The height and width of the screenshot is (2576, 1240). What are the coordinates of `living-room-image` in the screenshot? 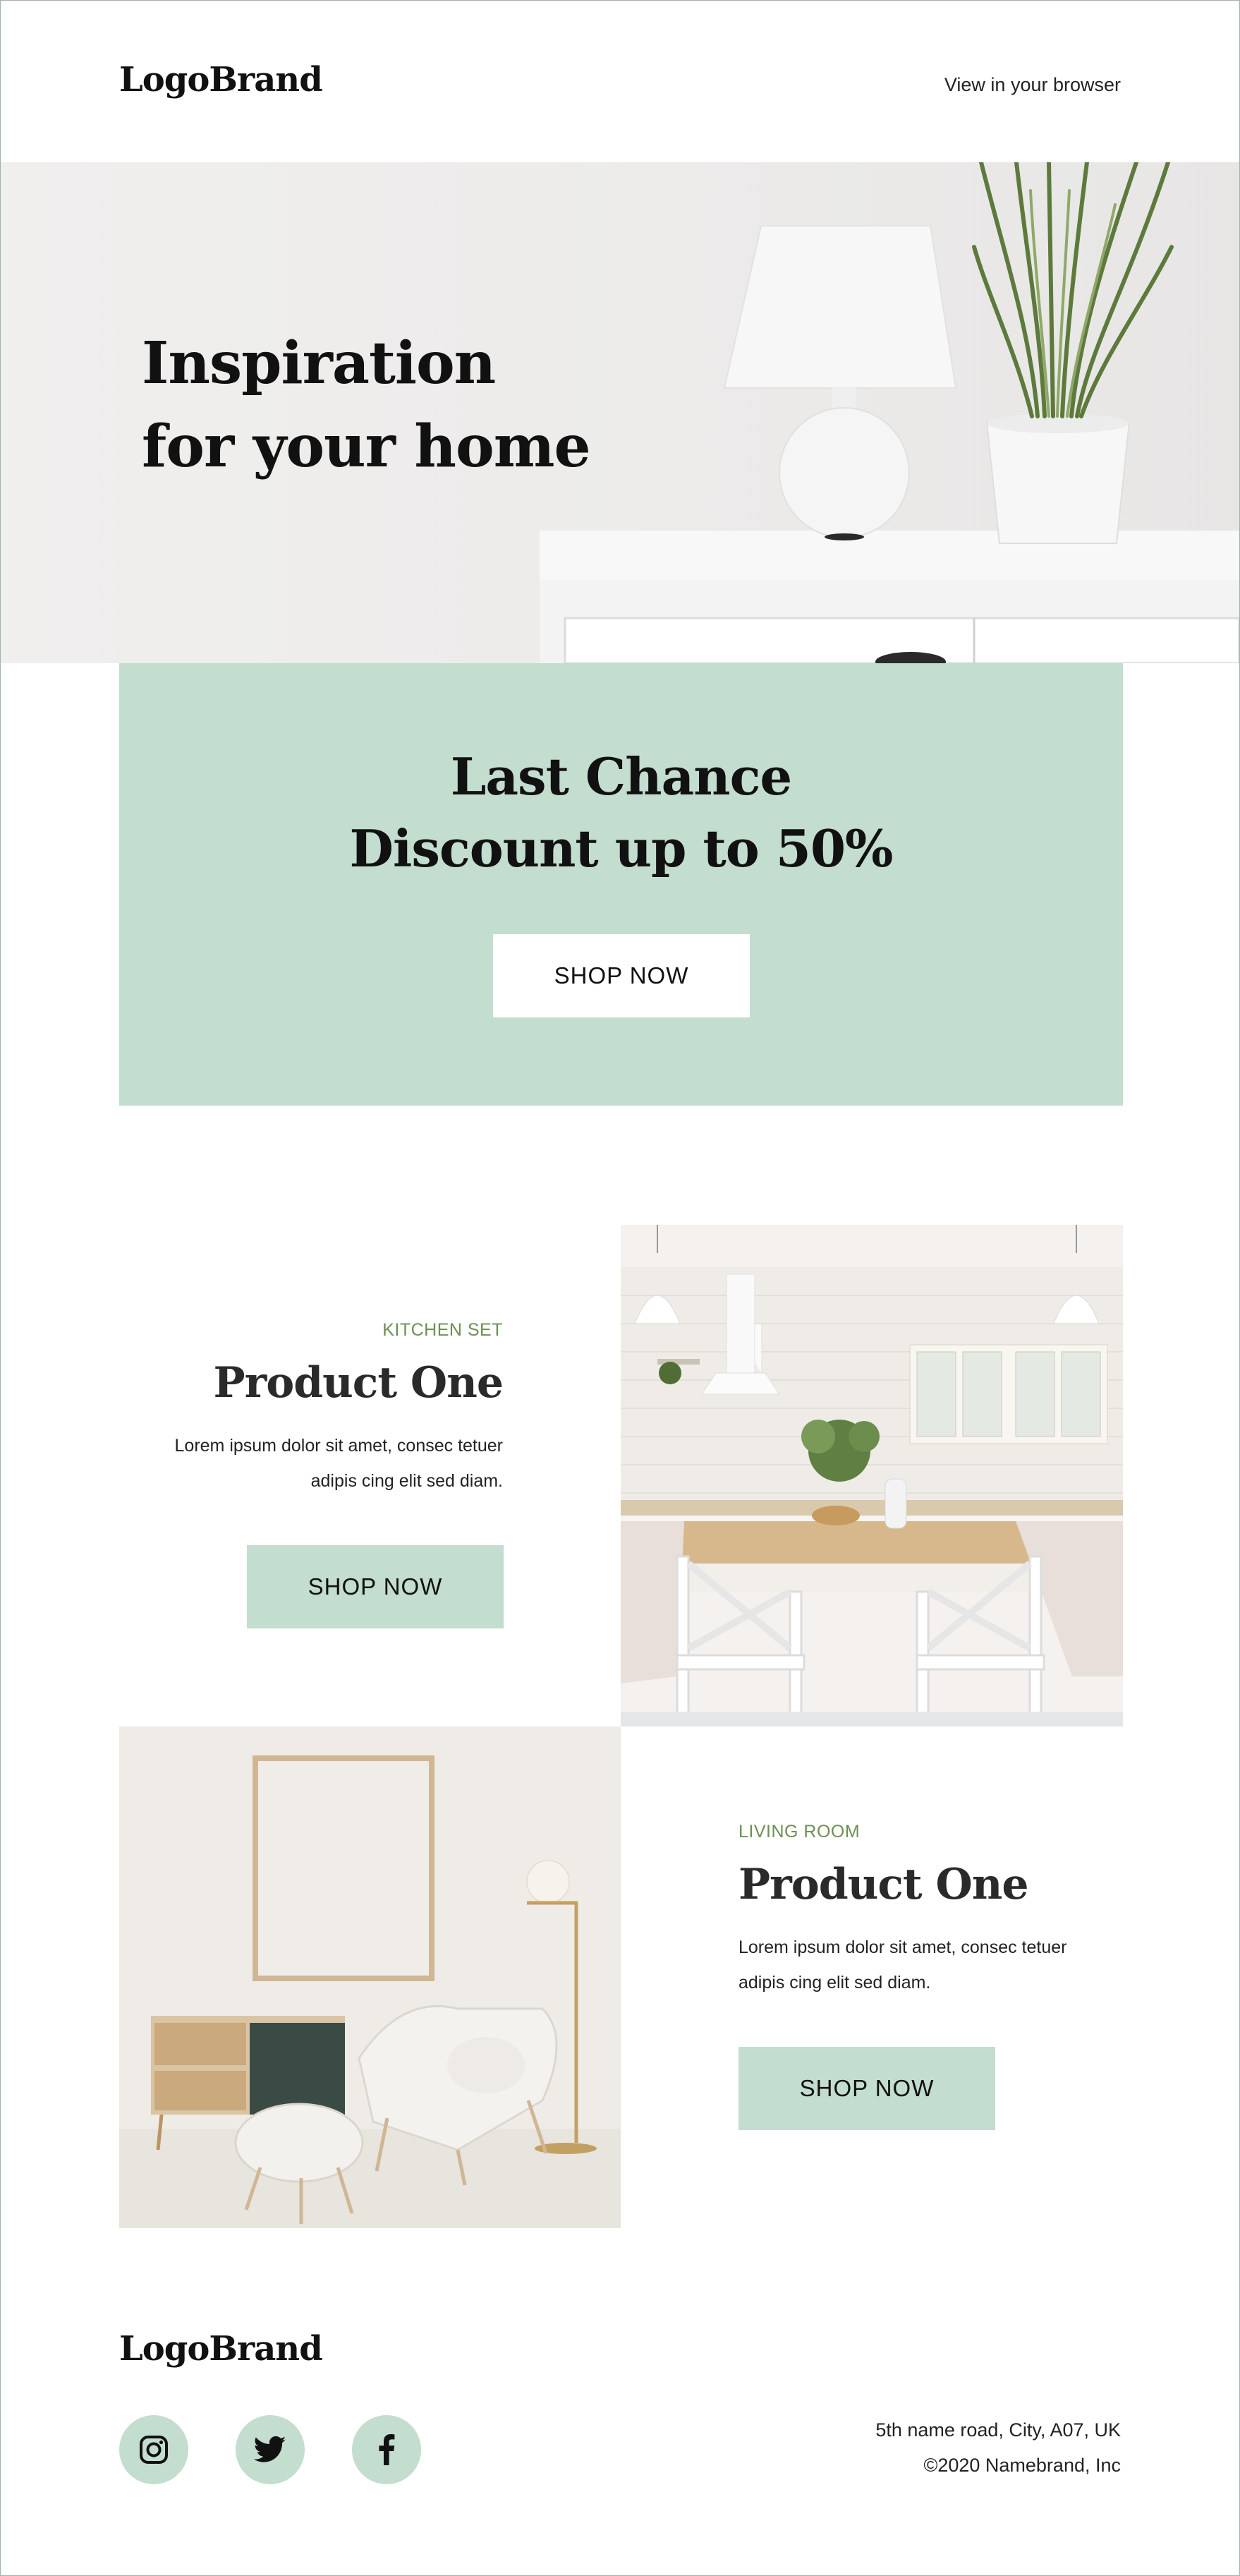 It's located at (370, 1978).